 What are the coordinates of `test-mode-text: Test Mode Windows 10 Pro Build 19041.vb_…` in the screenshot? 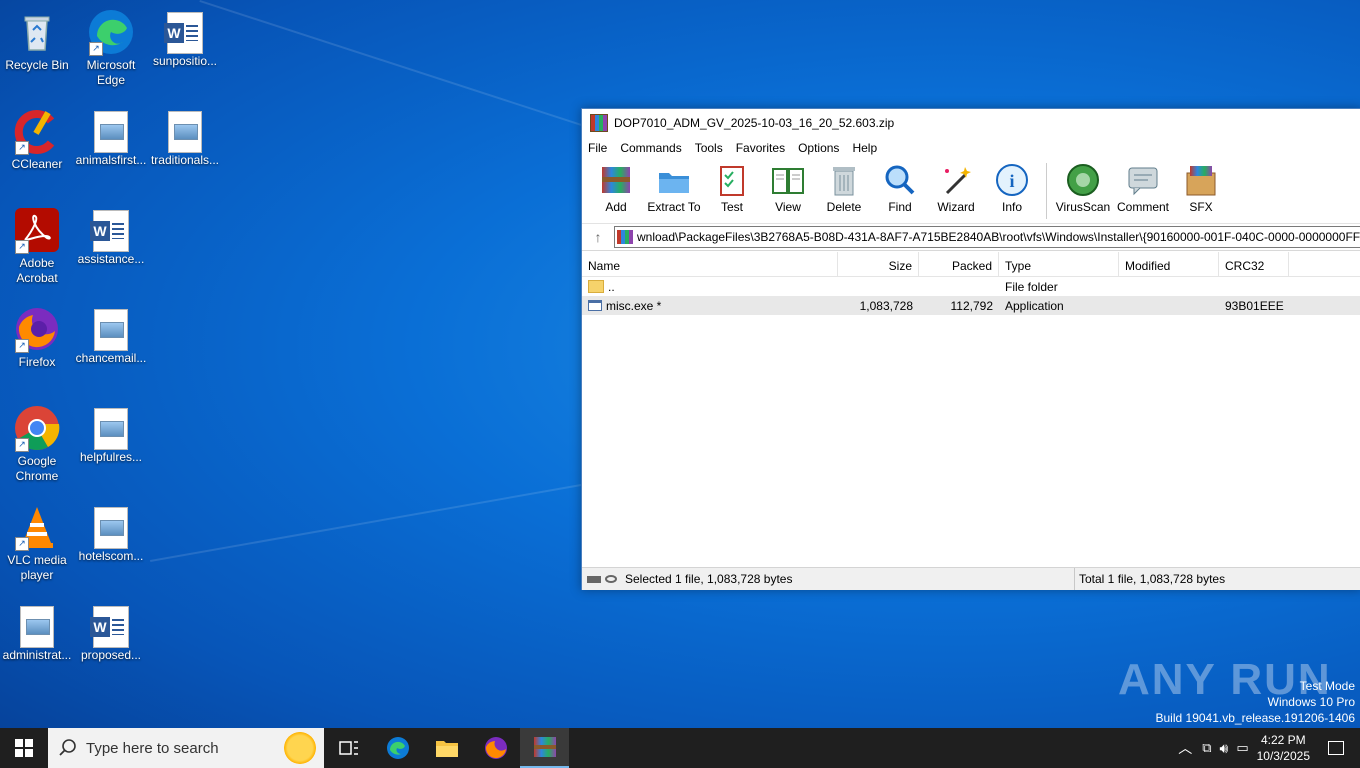 It's located at (1255, 702).